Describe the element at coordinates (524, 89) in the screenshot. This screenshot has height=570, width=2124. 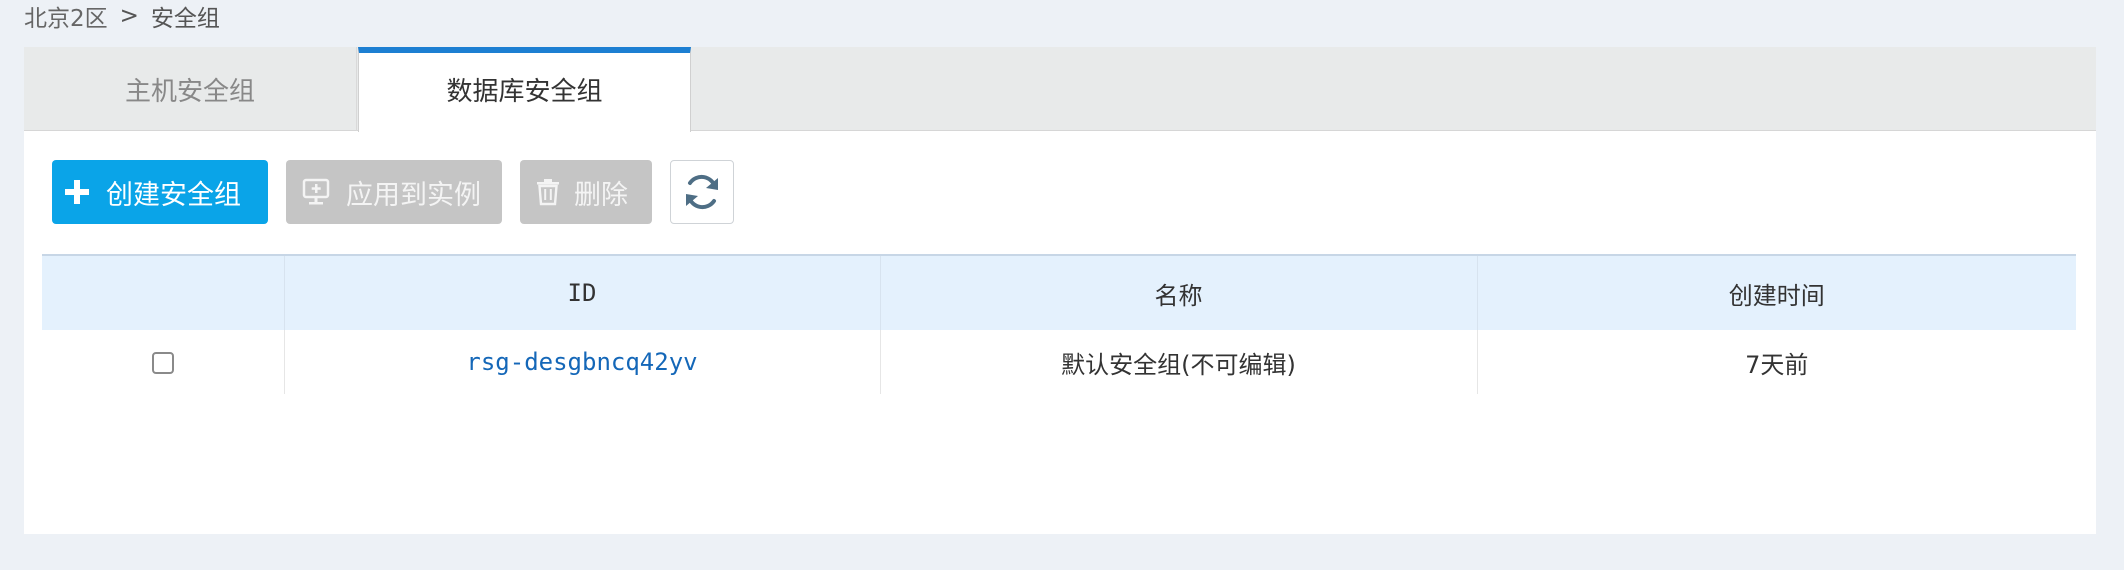
I see `tab-database-security-group: 数据库安全组` at that location.